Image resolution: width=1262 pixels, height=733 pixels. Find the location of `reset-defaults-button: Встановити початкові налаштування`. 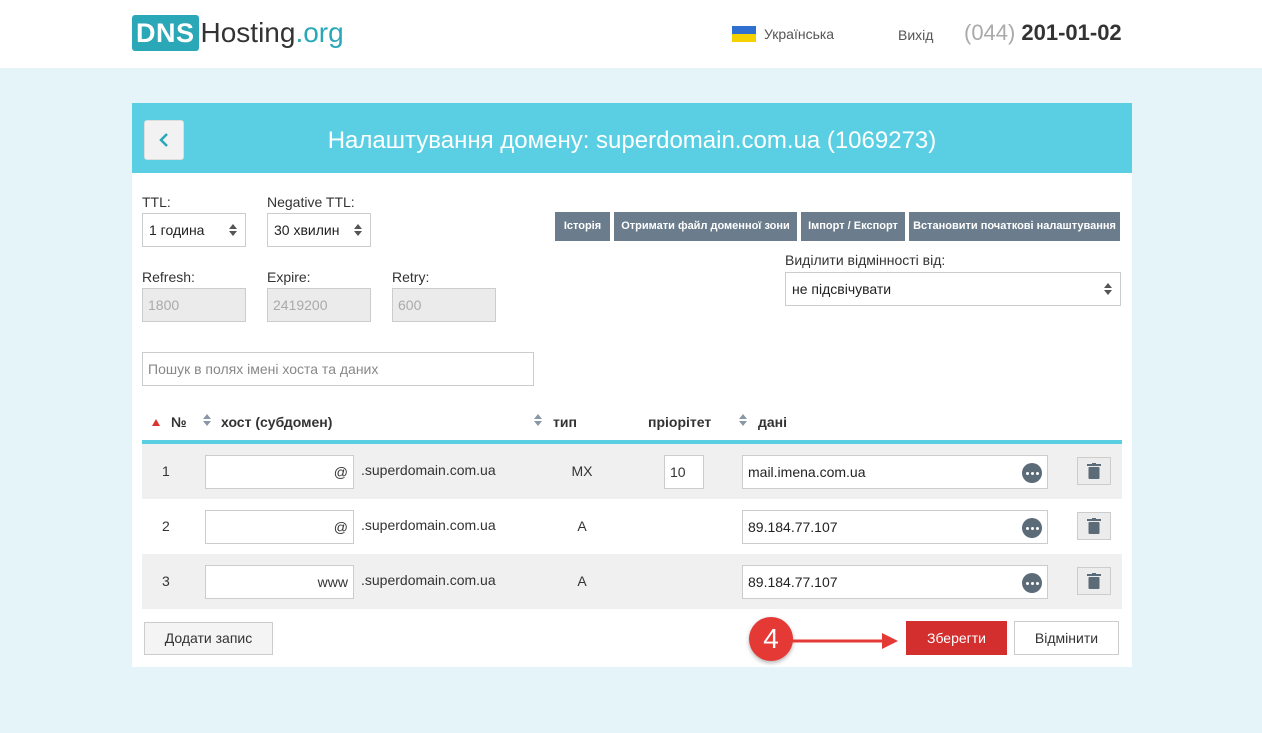

reset-defaults-button: Встановити початкові налаштування is located at coordinates (1014, 226).